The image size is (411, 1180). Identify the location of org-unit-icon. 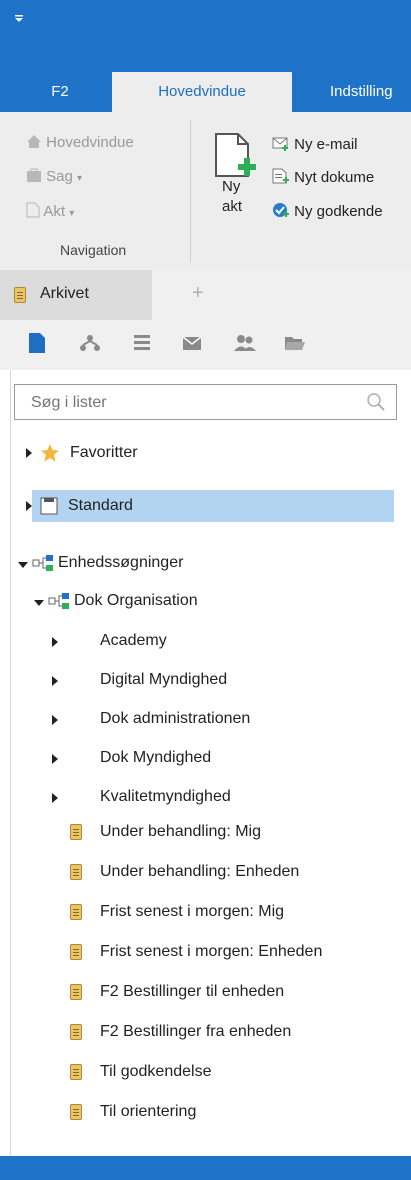
(59, 603).